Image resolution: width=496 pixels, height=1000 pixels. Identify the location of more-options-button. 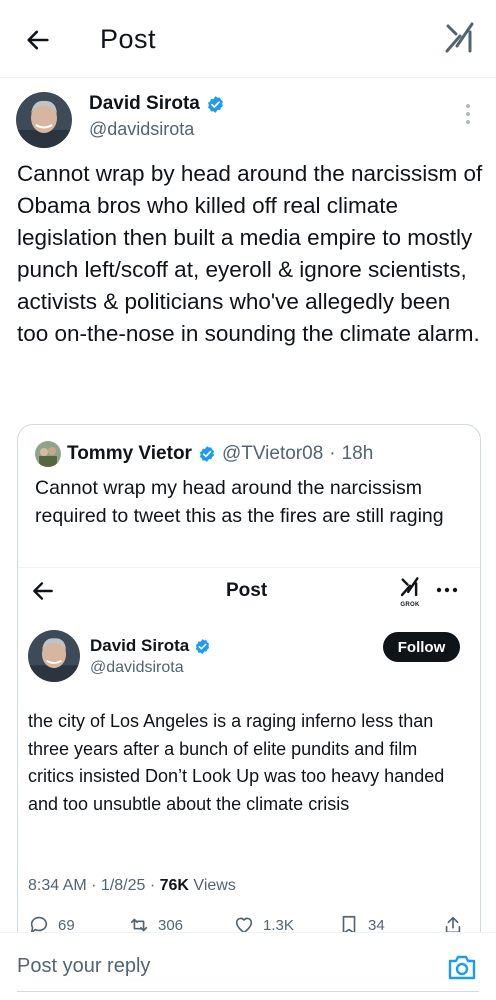
(468, 114).